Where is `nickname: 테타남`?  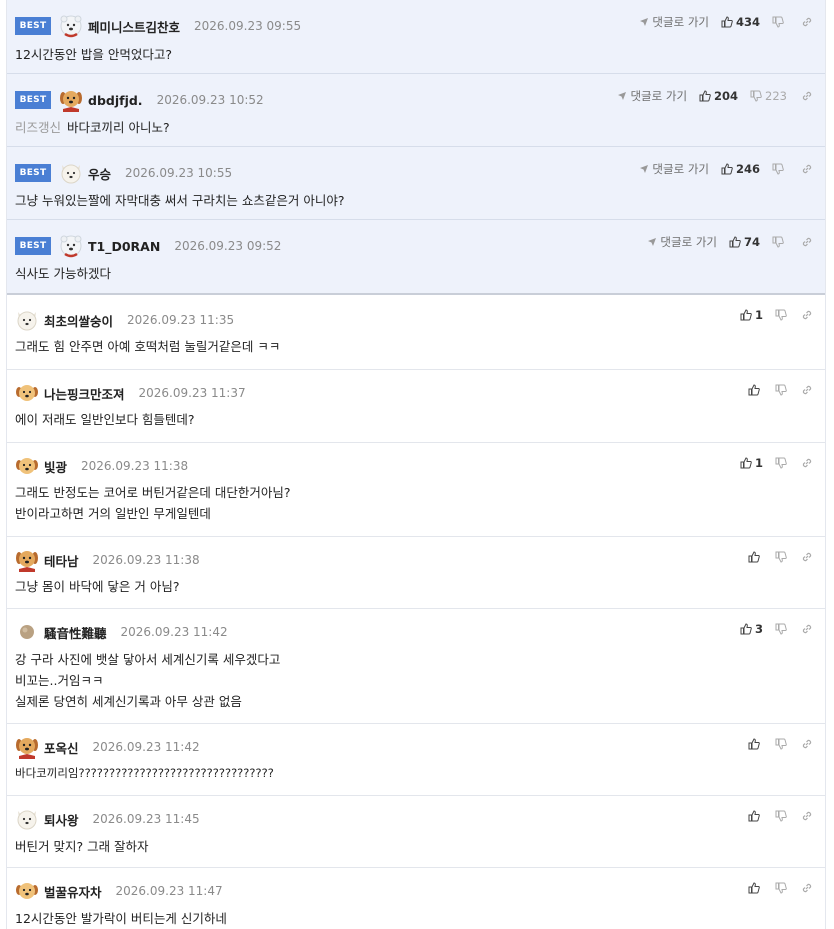 nickname: 테타남 is located at coordinates (61, 560).